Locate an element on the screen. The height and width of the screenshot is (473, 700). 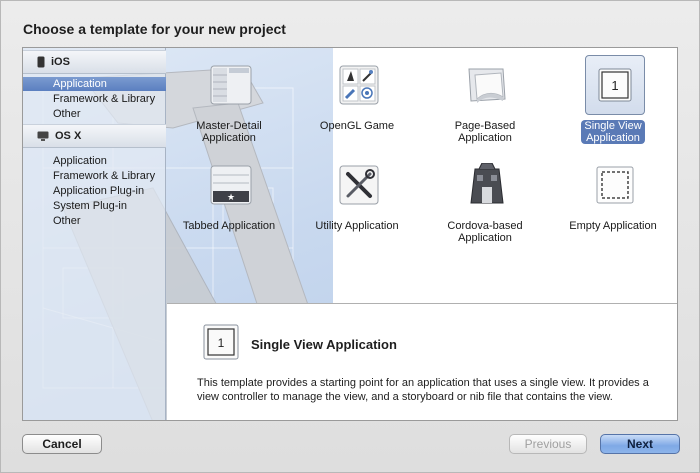
sidebar-item-osx-framework-library: Framework & Library is located at coordinates (94, 176).